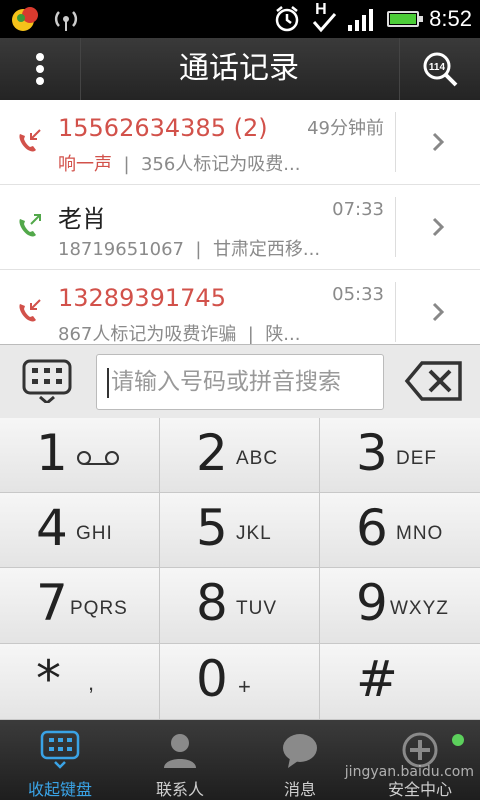  I want to click on status-bar: H 8:52, so click(240, 19).